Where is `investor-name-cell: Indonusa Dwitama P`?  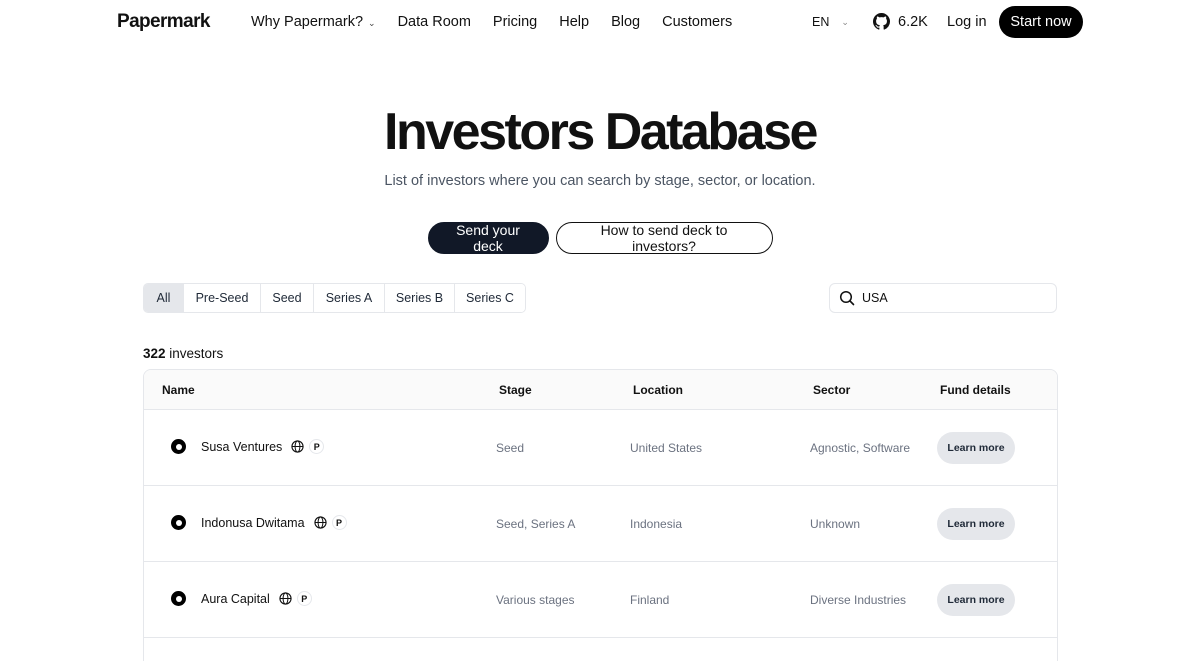
investor-name-cell: Indonusa Dwitama P is located at coordinates (259, 522).